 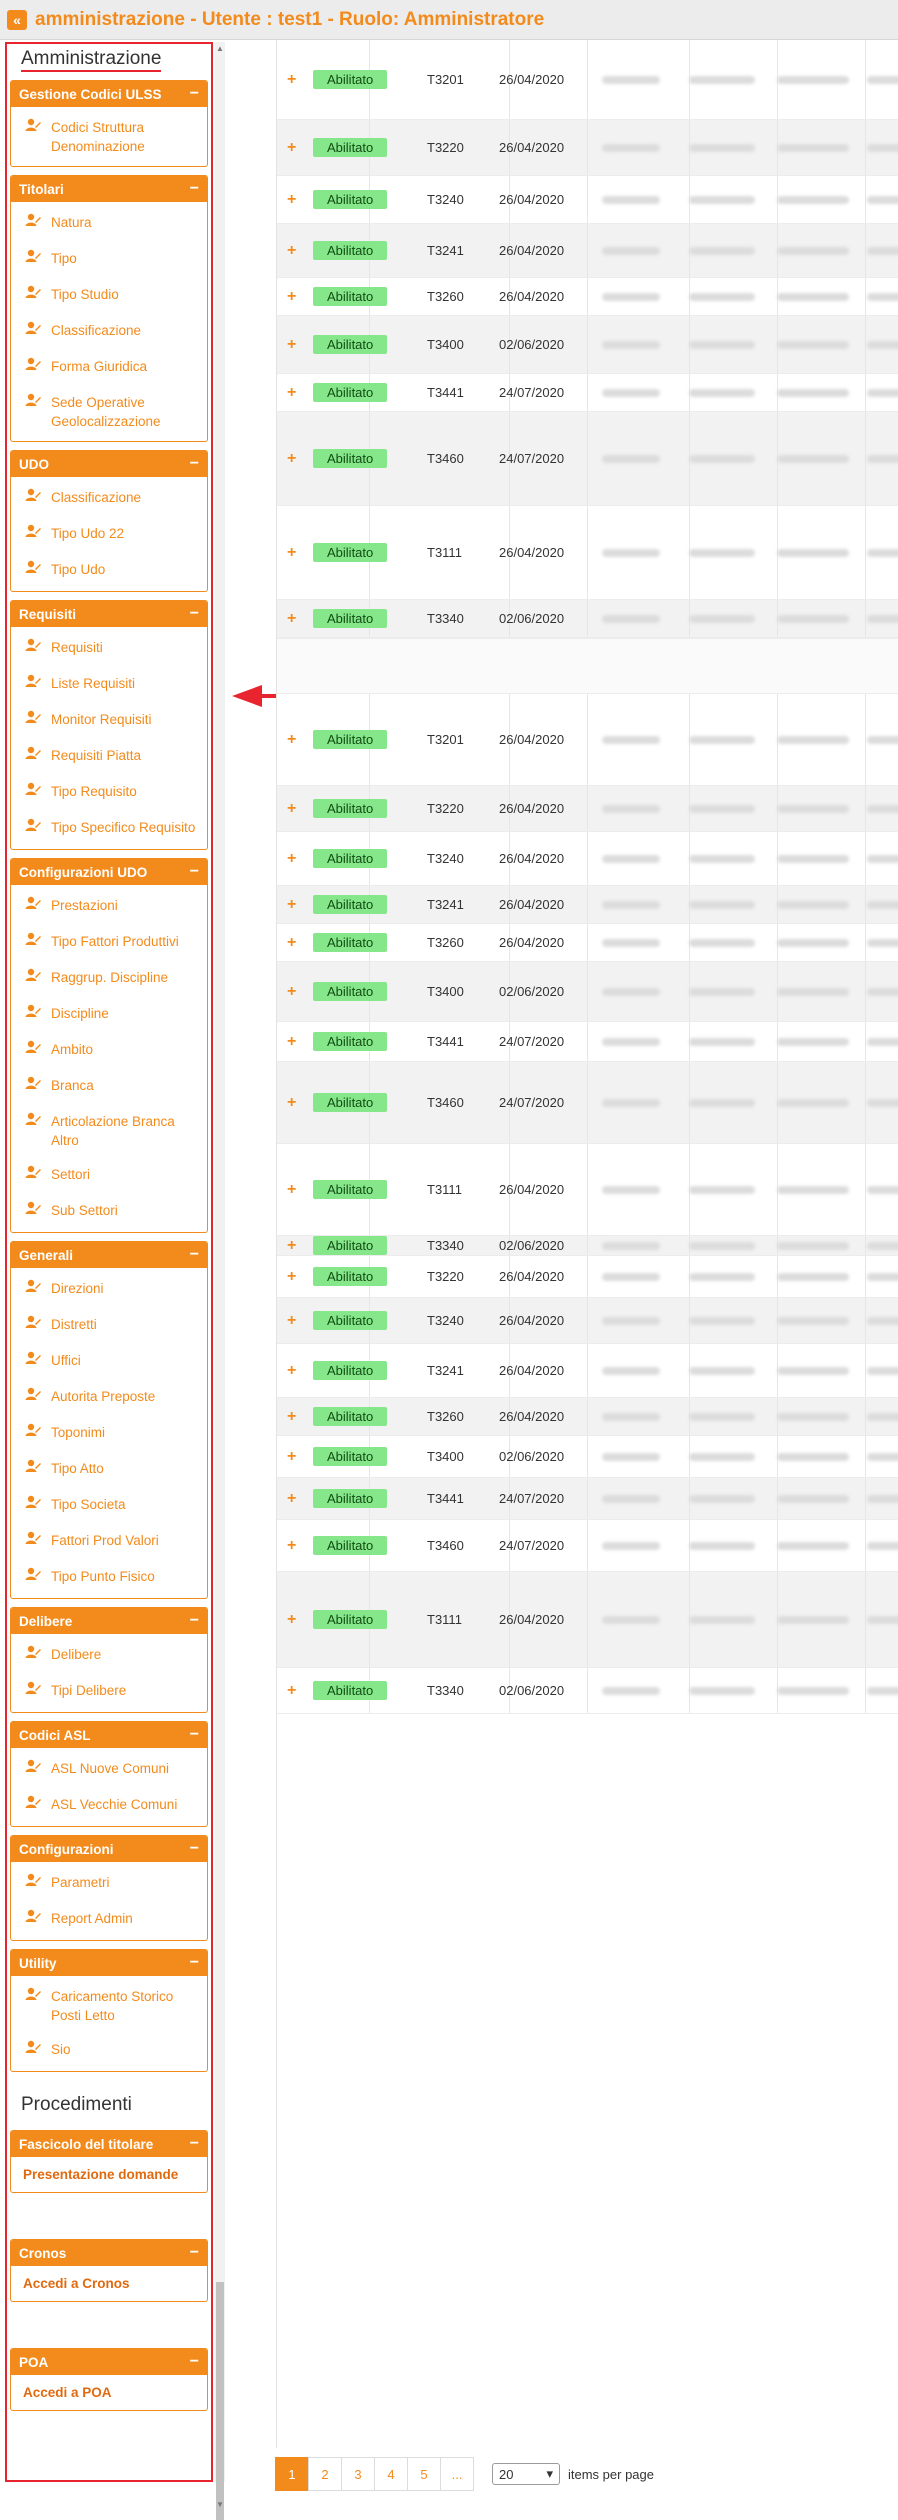 What do you see at coordinates (109, 1735) in the screenshot?
I see `menu-group-header: Codici ASL −` at bounding box center [109, 1735].